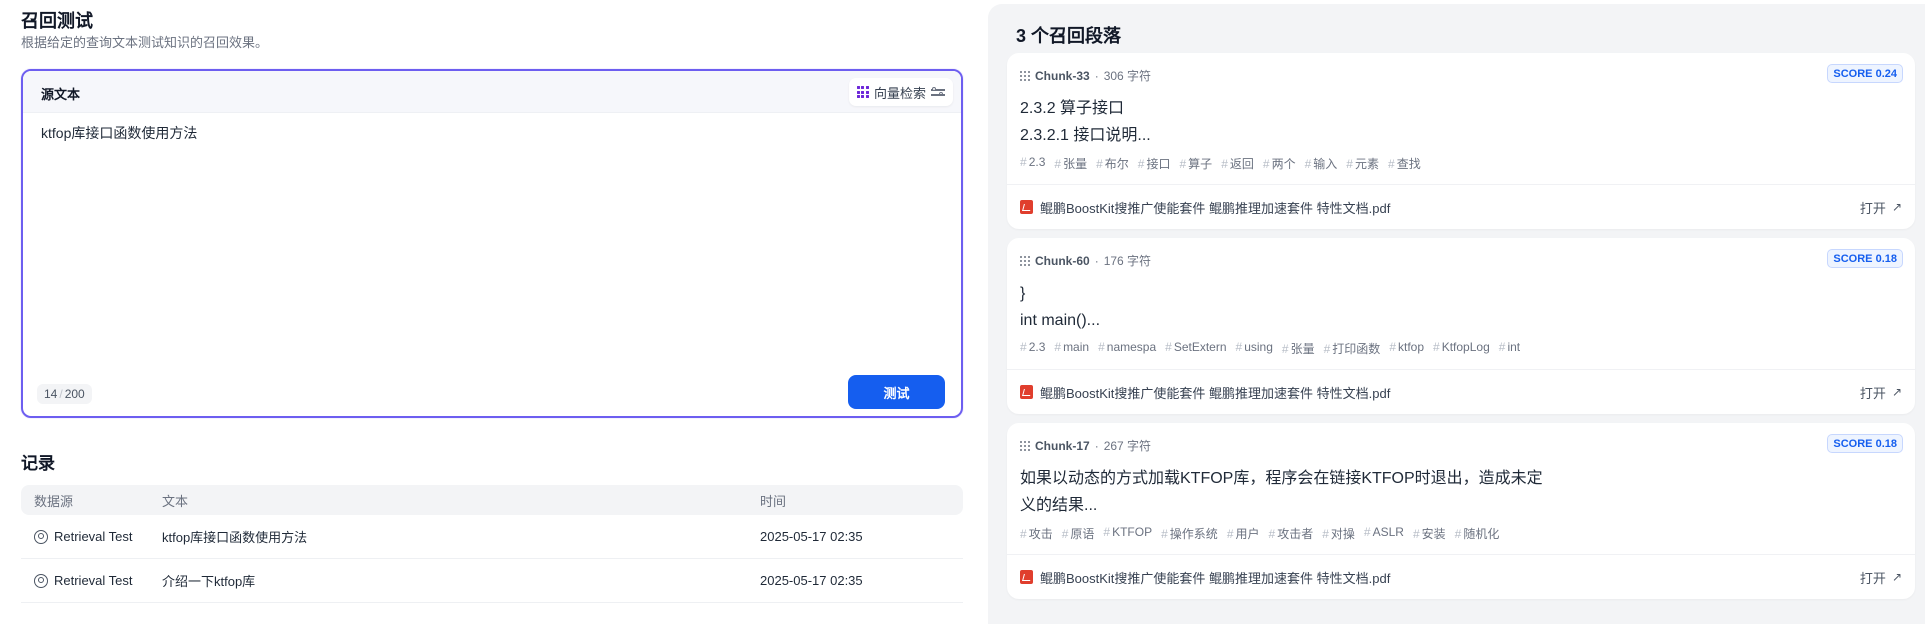 Image resolution: width=1925 pixels, height=624 pixels. Describe the element at coordinates (492, 500) in the screenshot. I see `table-header: 数据源 文本 时间` at that location.